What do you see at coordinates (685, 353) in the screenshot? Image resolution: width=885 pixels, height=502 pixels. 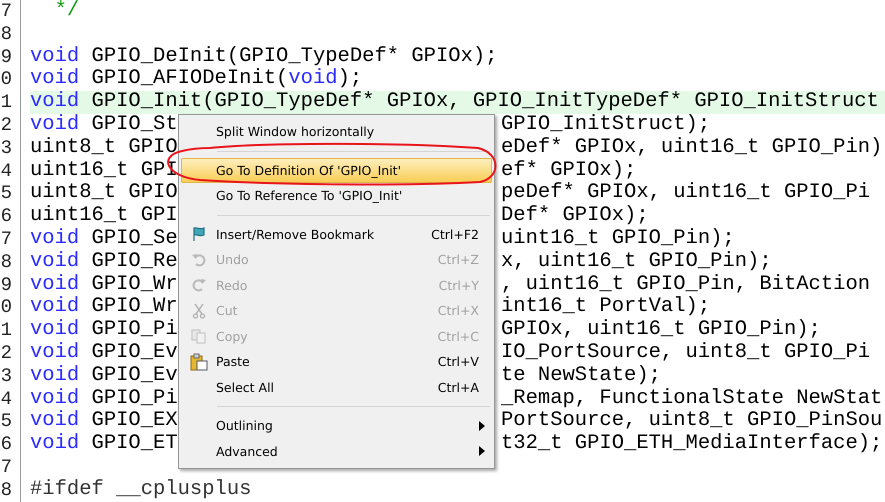 I see `code-text: IO_PortSource, uint8_t GPIO_Pi` at bounding box center [685, 353].